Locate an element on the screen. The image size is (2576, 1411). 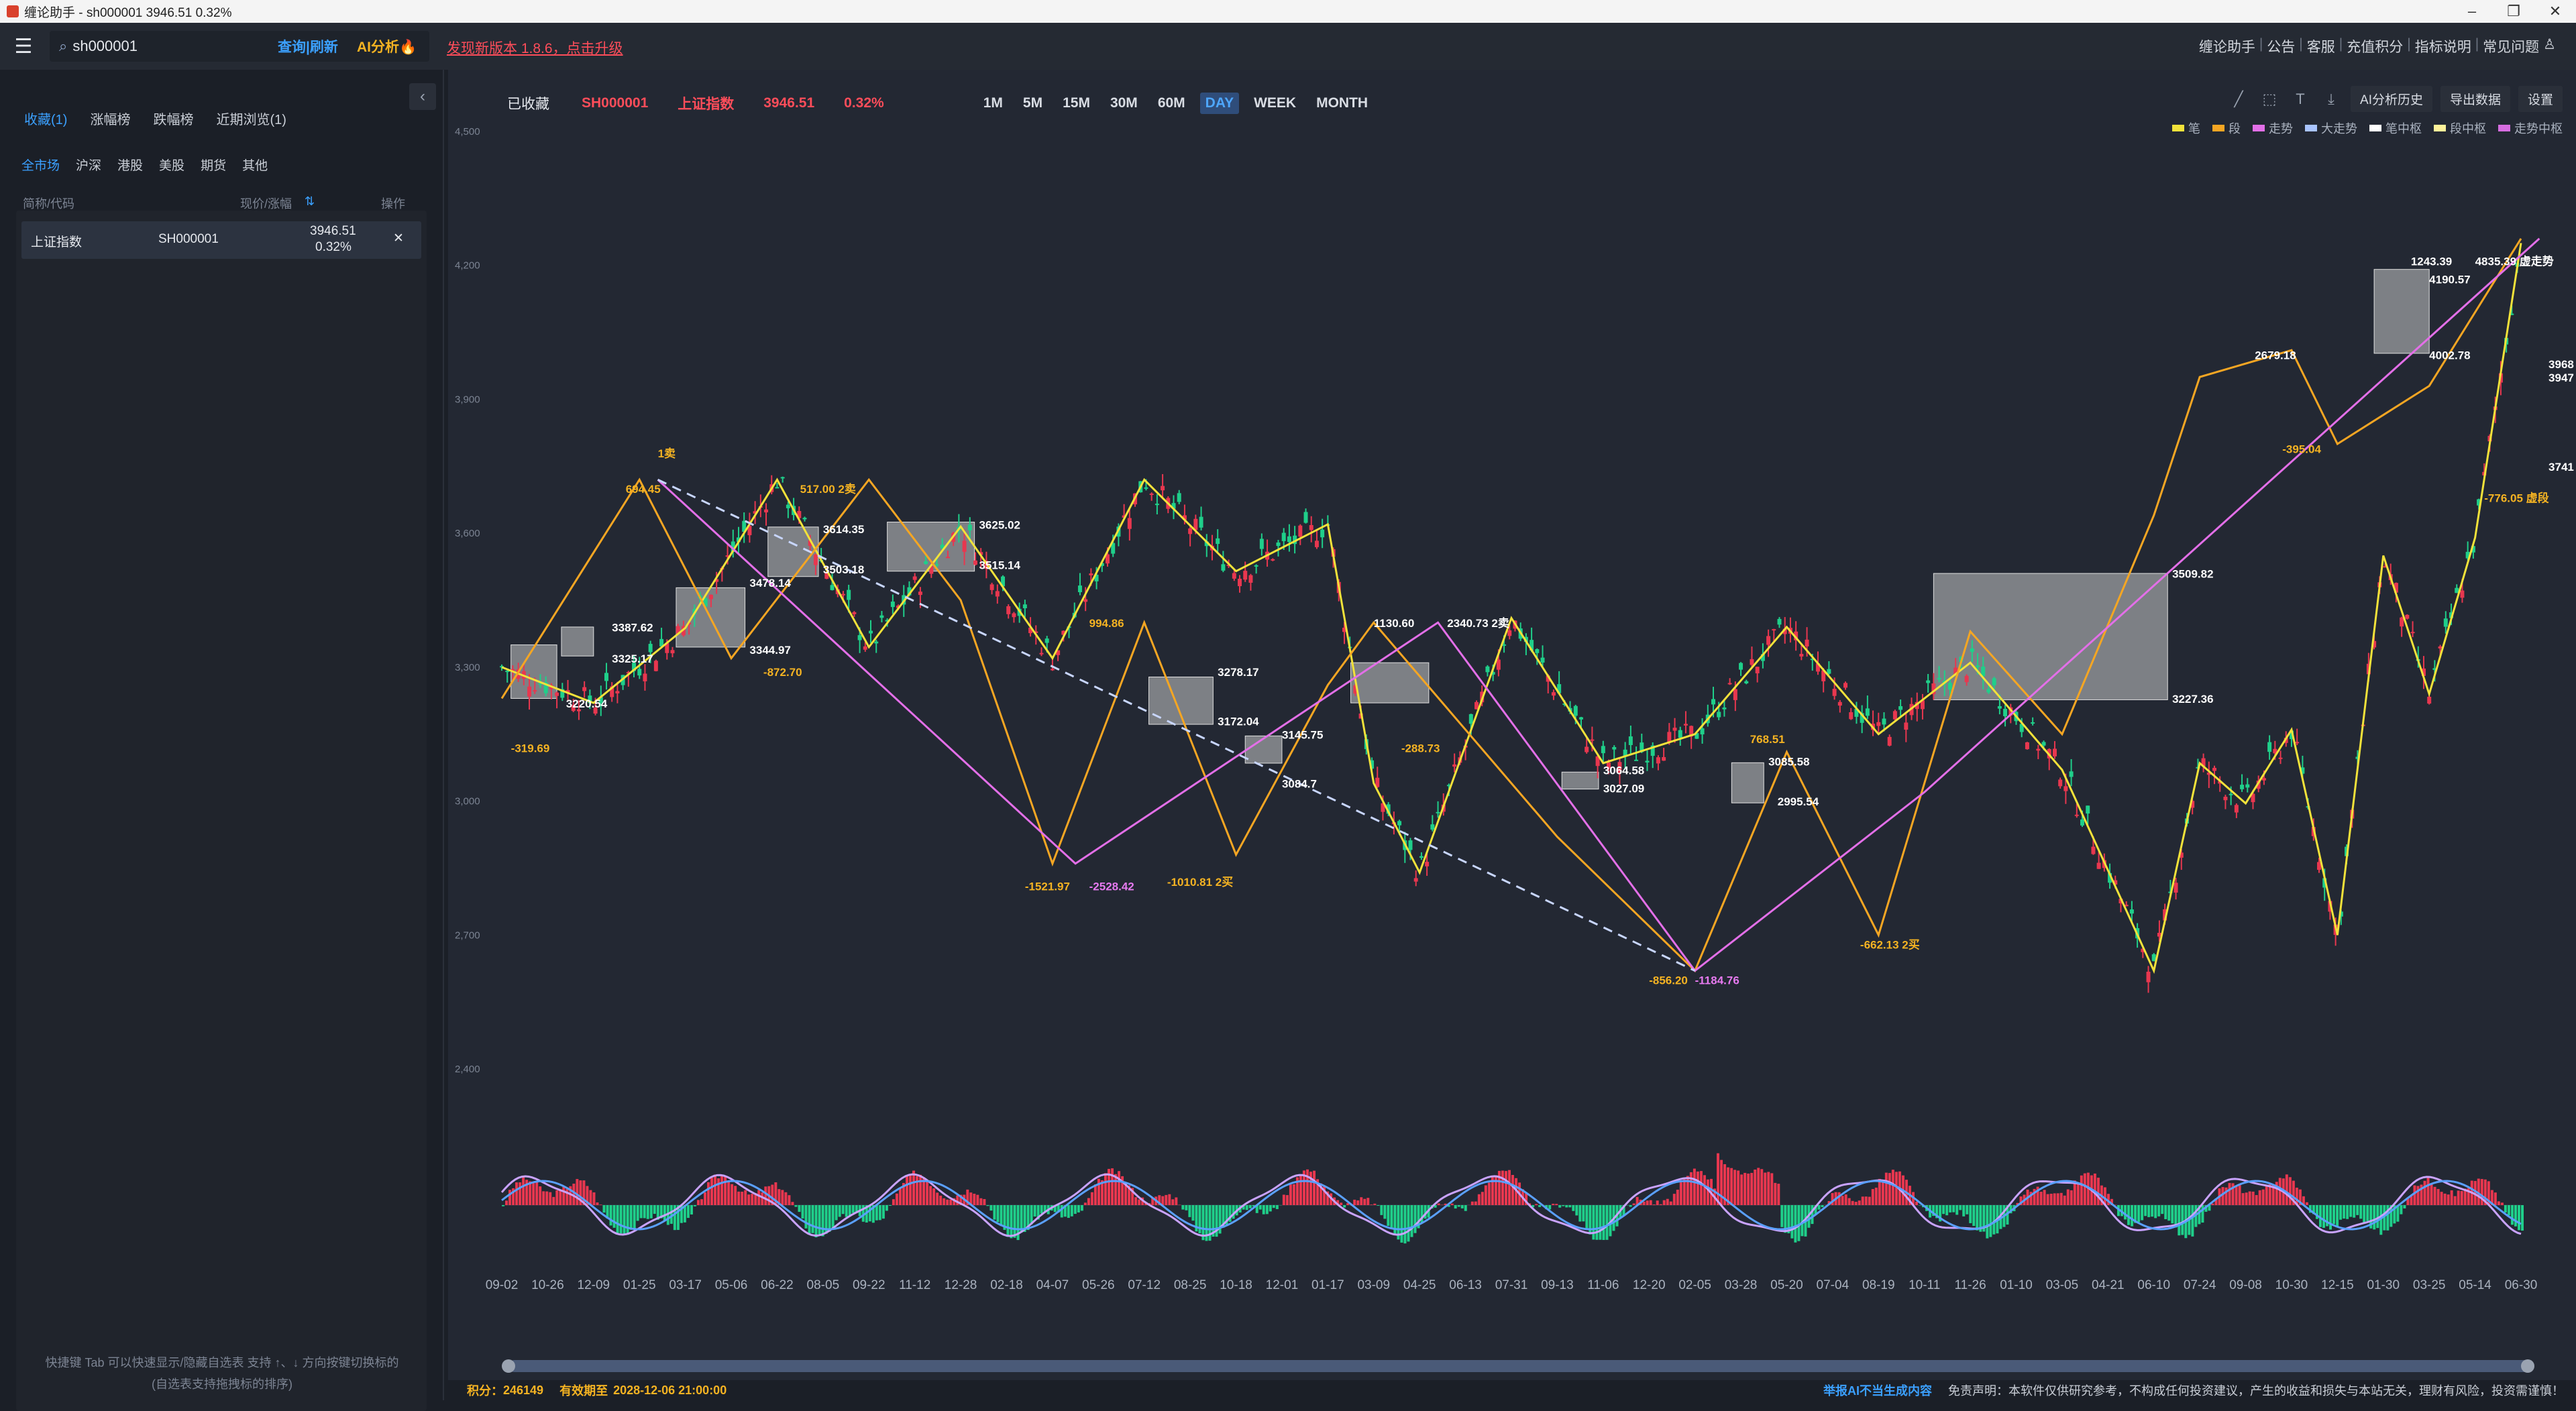
export-data-button: 导出数据 is located at coordinates (2475, 99).